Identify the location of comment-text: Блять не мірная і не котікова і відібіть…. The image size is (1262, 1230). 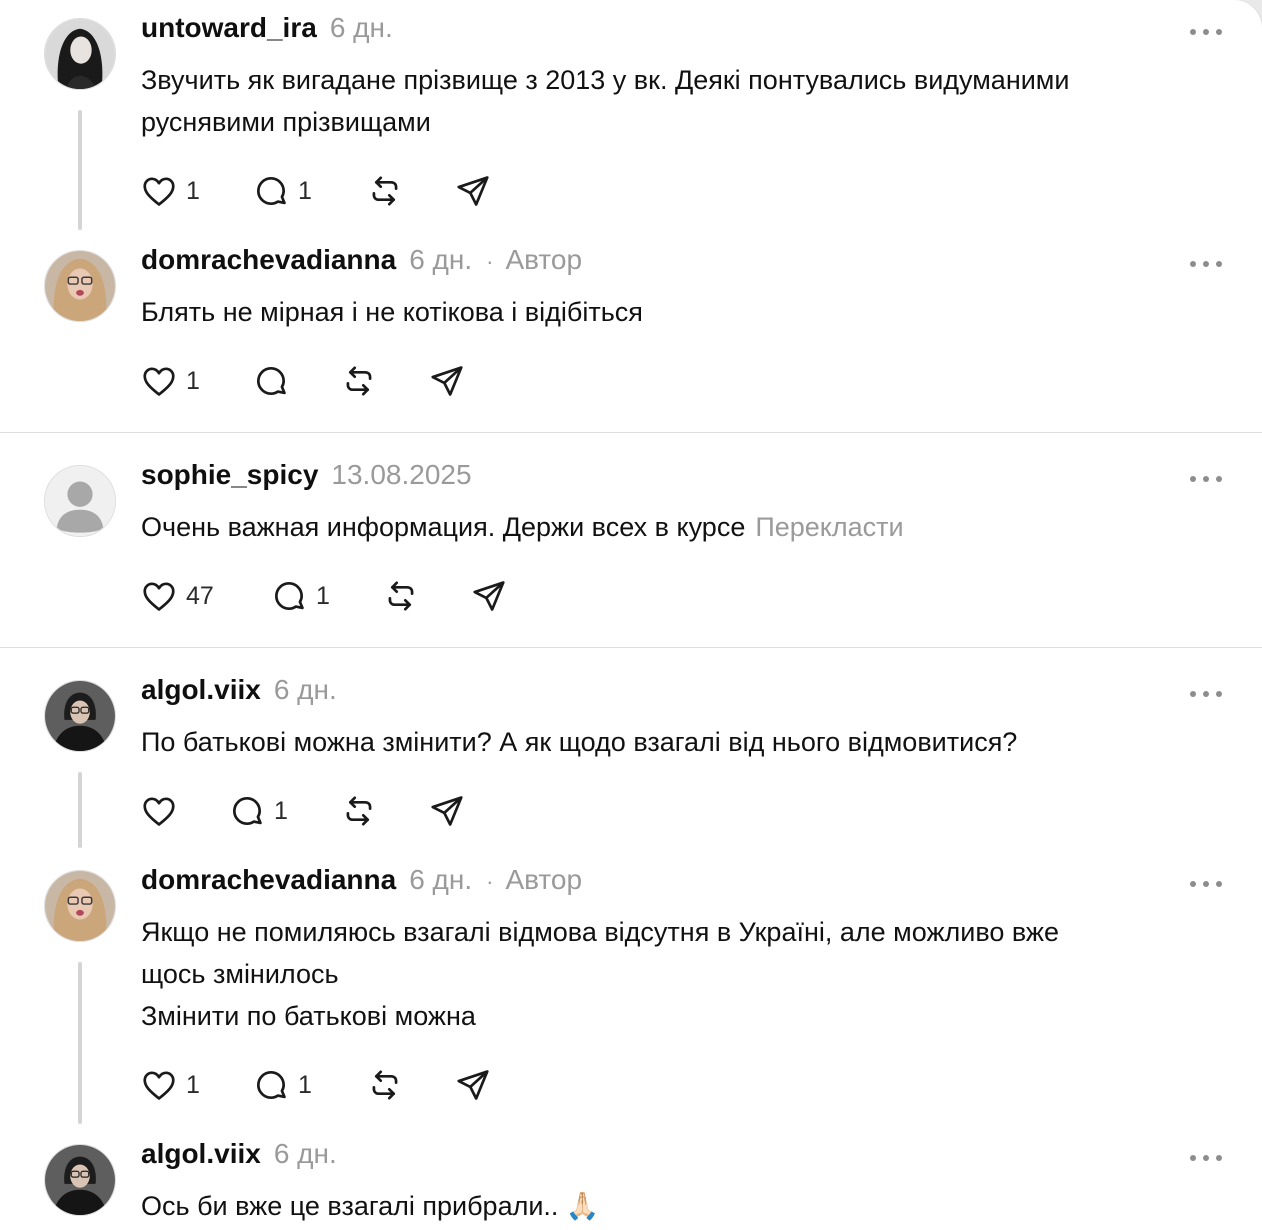
(392, 312).